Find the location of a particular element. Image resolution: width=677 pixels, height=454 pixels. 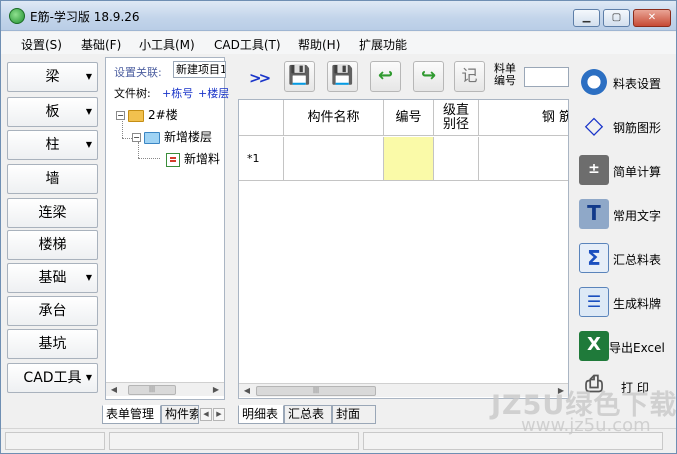

column-header-code: 编号 is located at coordinates (409, 118).